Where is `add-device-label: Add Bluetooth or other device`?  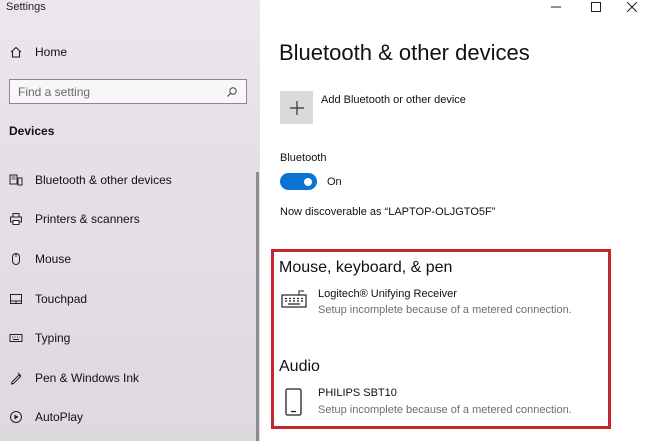 add-device-label: Add Bluetooth or other device is located at coordinates (393, 100).